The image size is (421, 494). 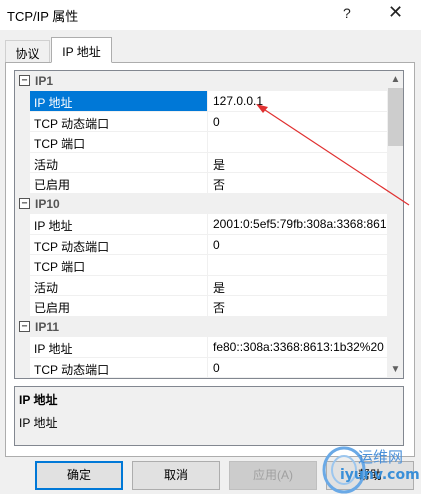 I want to click on vertical-scrollbar: ▲ ▼, so click(x=395, y=224).